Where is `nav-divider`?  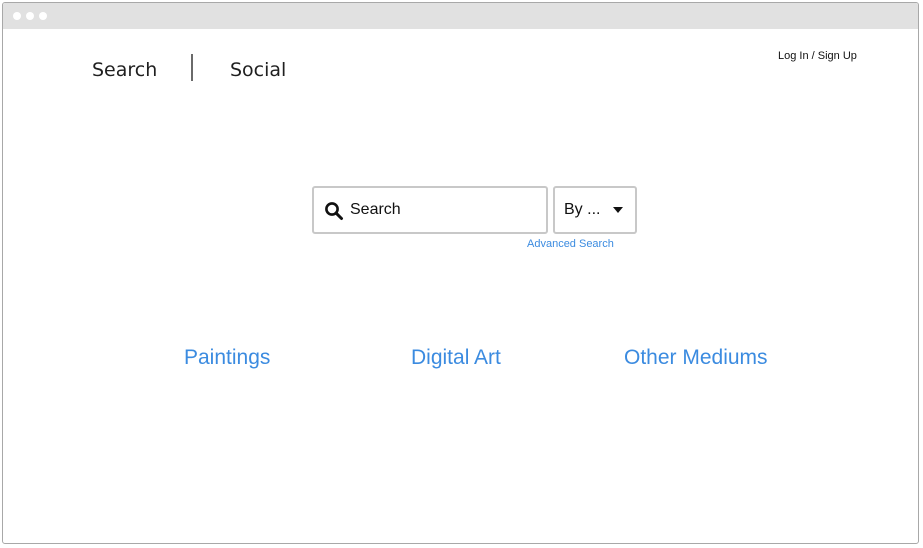 nav-divider is located at coordinates (192, 67).